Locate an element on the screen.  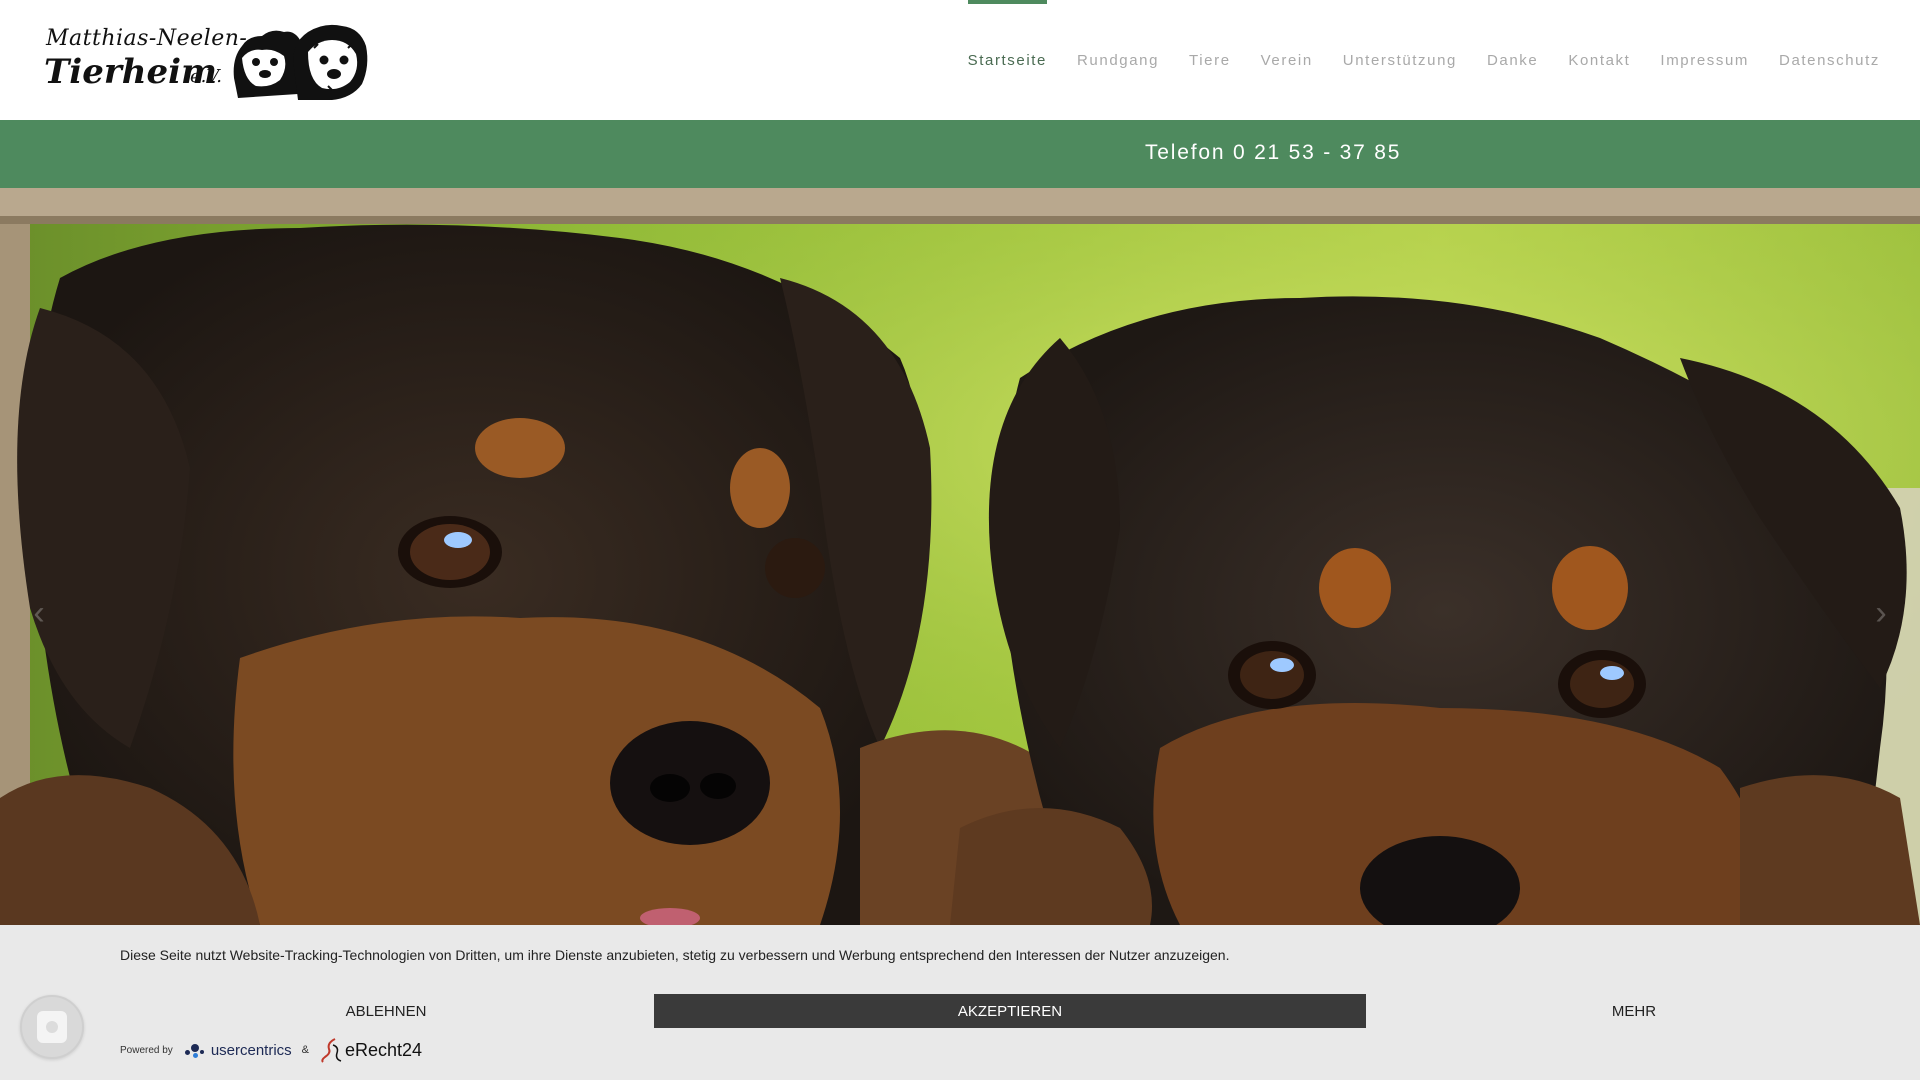
usercentrics-icon is located at coordinates (196, 1050).